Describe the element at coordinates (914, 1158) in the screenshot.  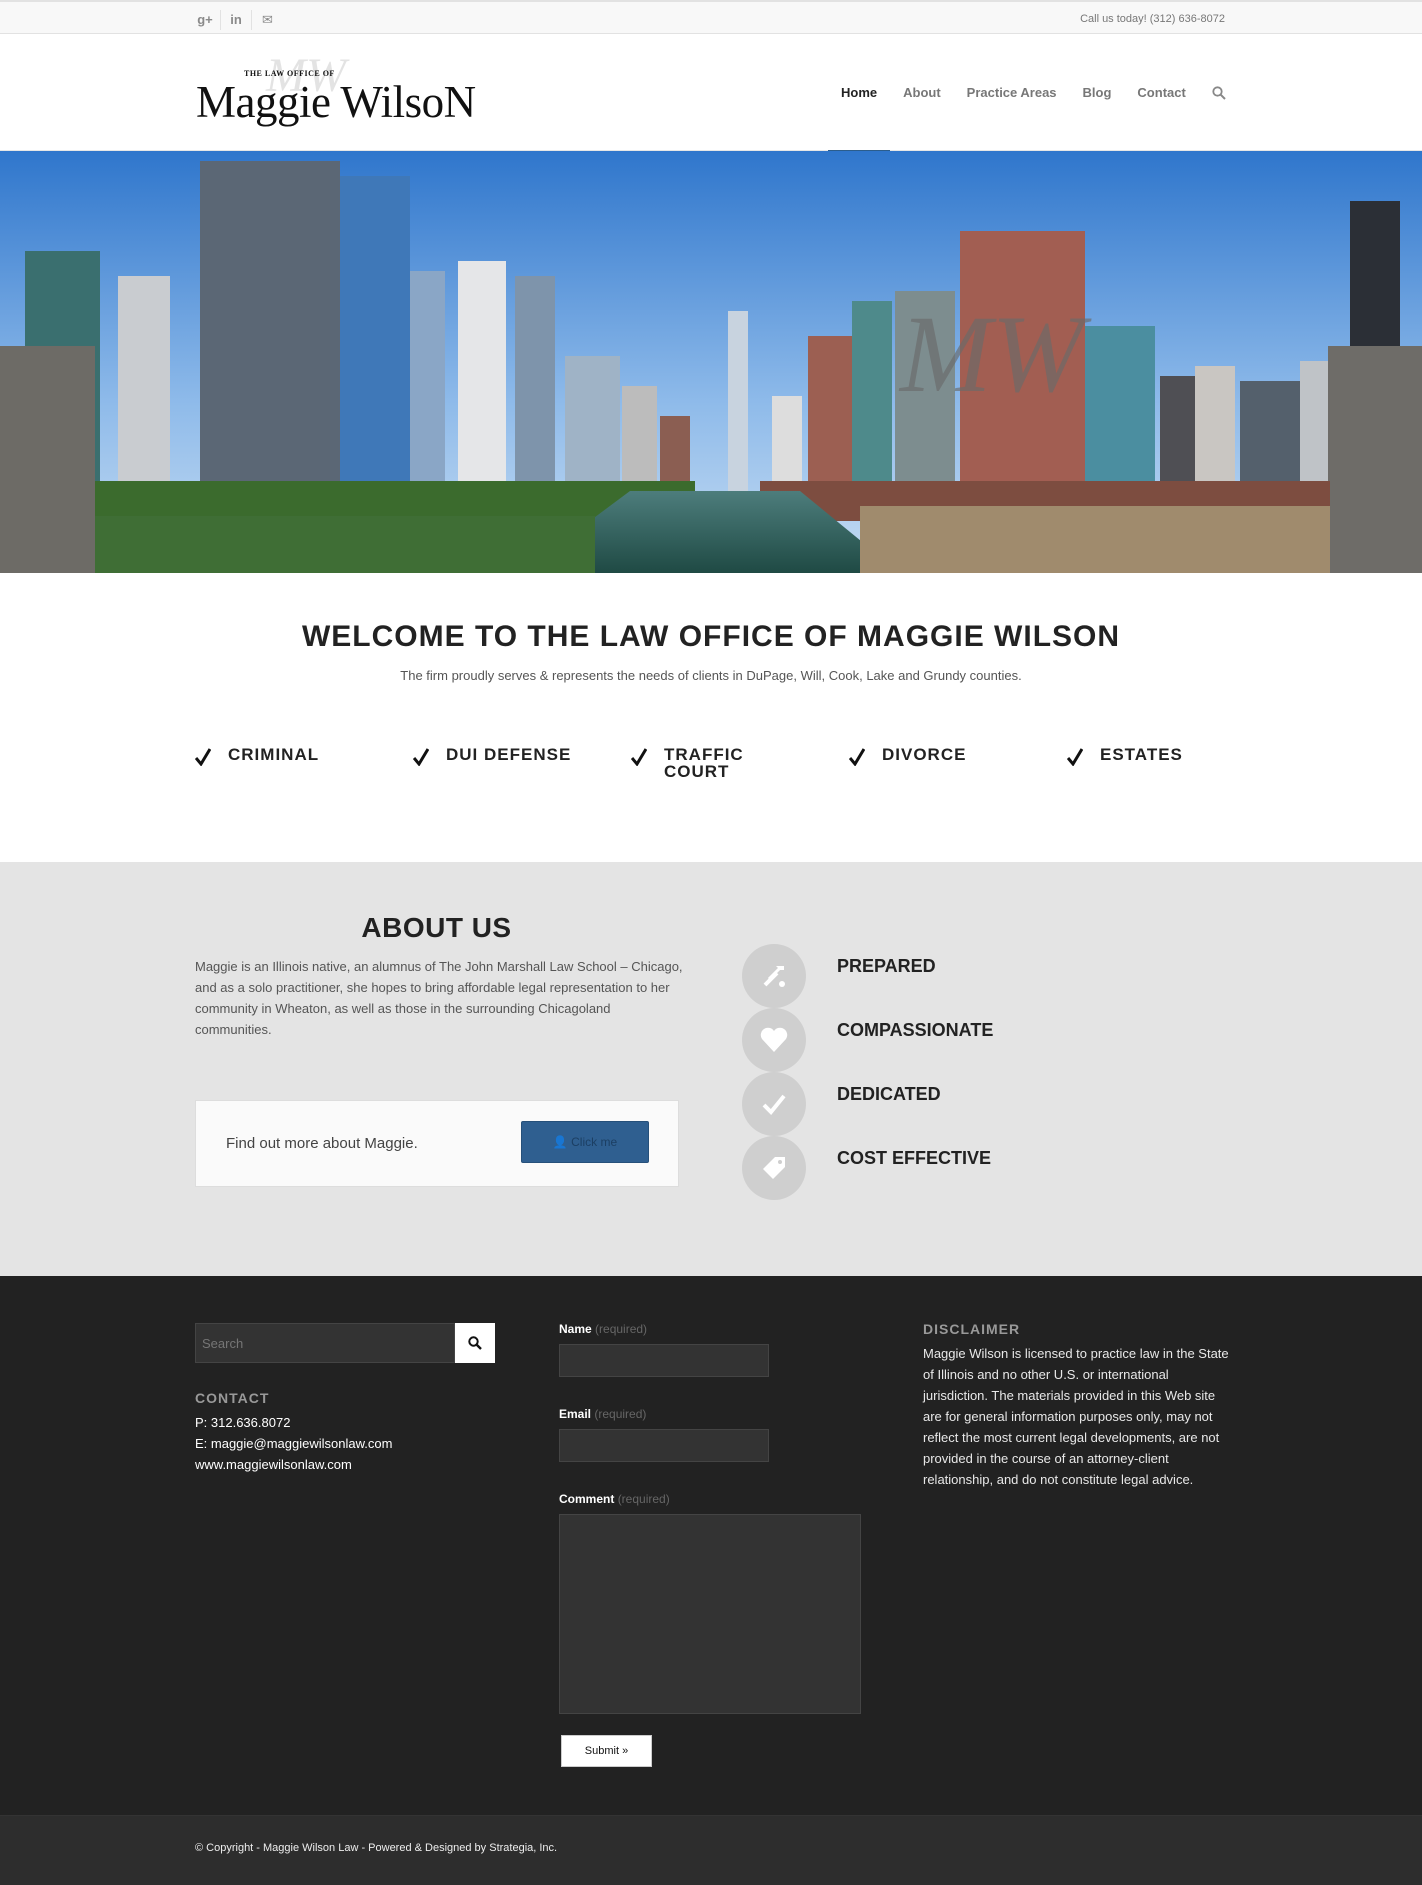
I see `feature-label: COST EFFECTIVE` at that location.